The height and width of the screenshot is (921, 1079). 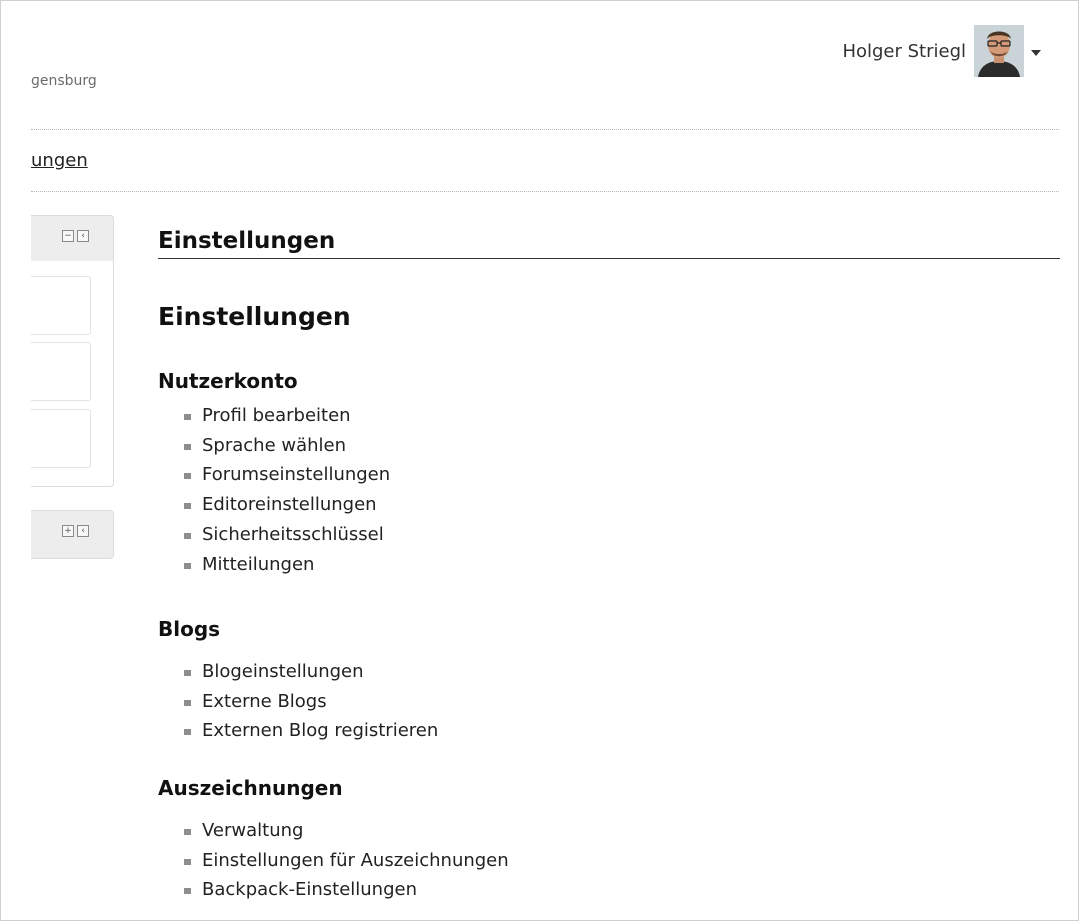 I want to click on caret-down-icon, so click(x=1036, y=53).